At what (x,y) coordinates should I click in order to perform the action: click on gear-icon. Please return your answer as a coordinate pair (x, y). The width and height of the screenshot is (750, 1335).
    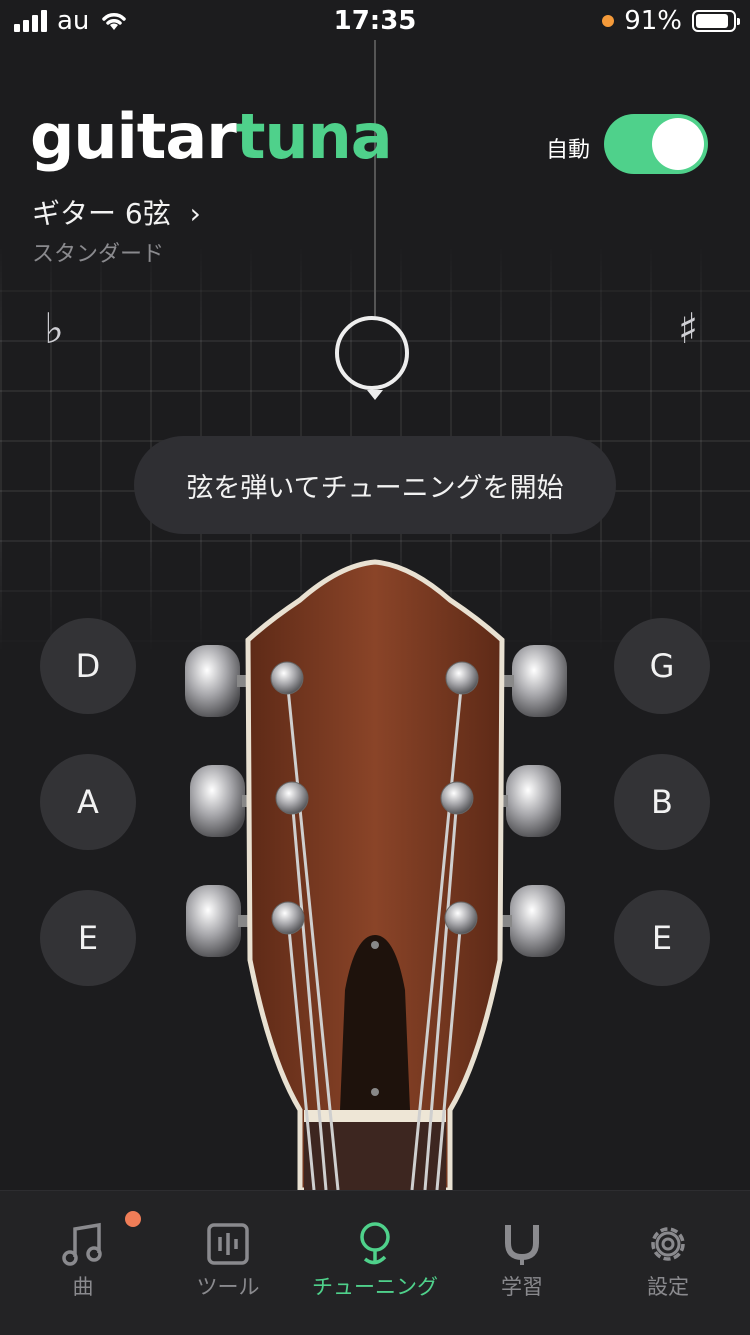
    Looking at the image, I should click on (668, 1244).